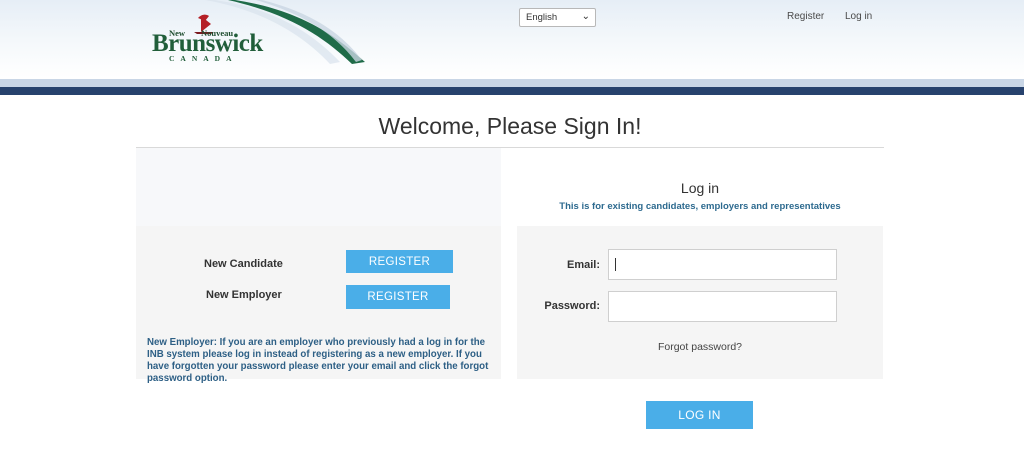  What do you see at coordinates (542, 17) in the screenshot?
I see `language-selected-value: English` at bounding box center [542, 17].